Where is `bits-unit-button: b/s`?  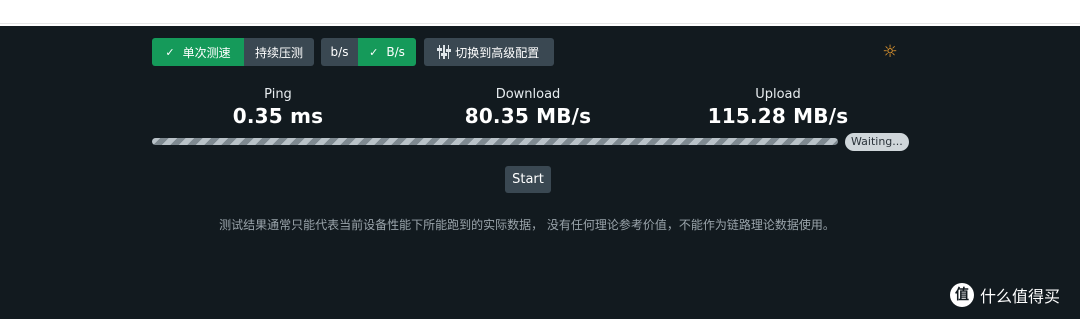
bits-unit-button: b/s is located at coordinates (339, 52).